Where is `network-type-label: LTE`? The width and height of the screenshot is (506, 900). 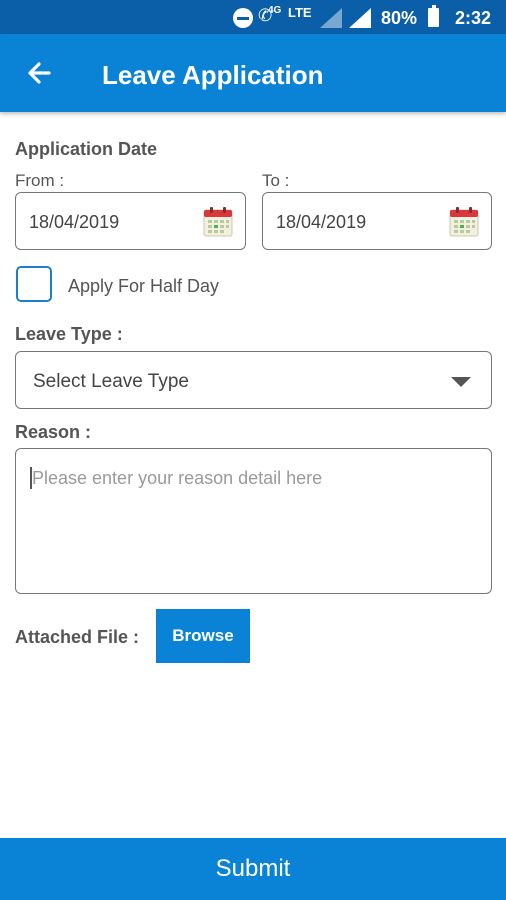
network-type-label: LTE is located at coordinates (300, 12).